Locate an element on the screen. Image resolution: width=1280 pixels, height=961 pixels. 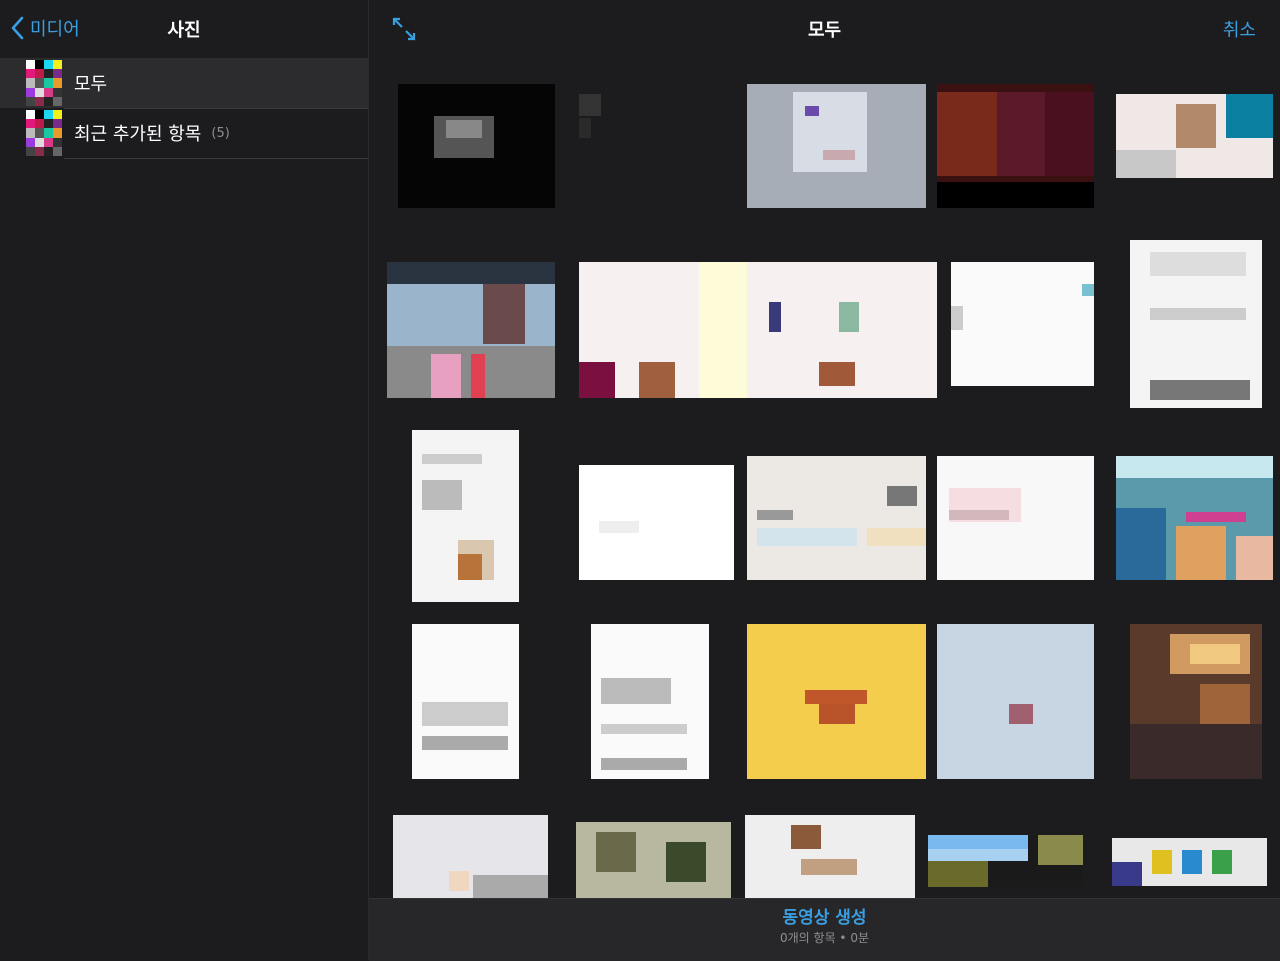
divider is located at coordinates (216, 158).